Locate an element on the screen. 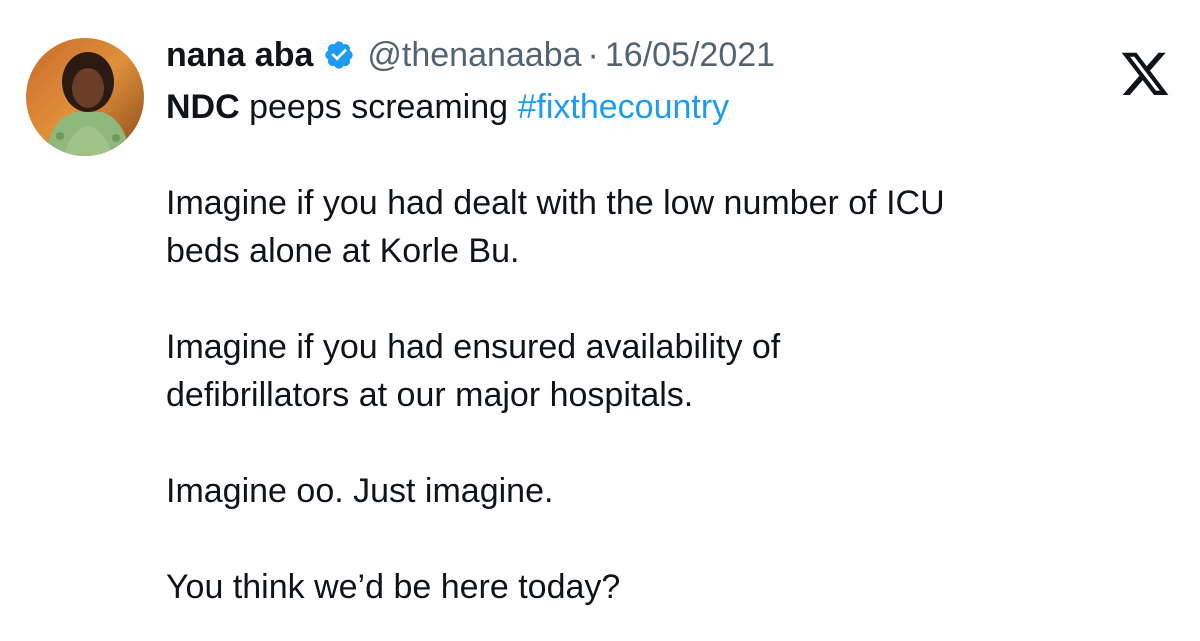 The image size is (1200, 641). paragraph-line: Imagine oo. Just imagine. is located at coordinates (360, 491).